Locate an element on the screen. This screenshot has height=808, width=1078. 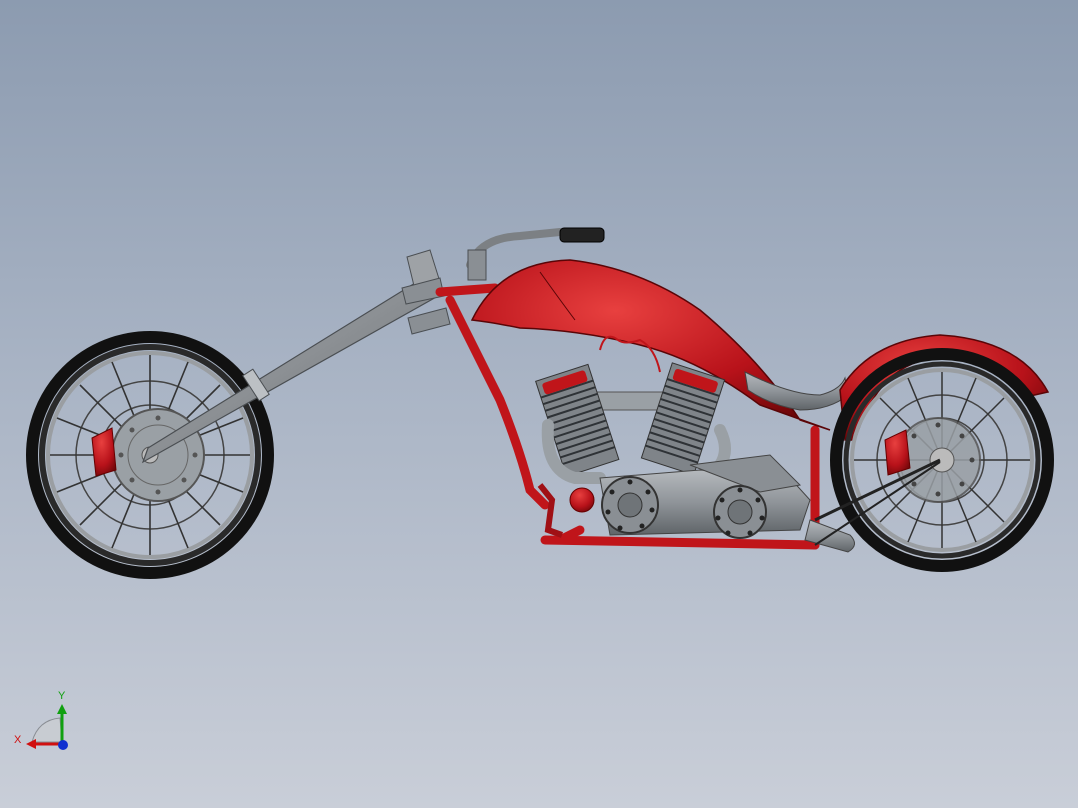
rear-cylinder is located at coordinates (683, 419).